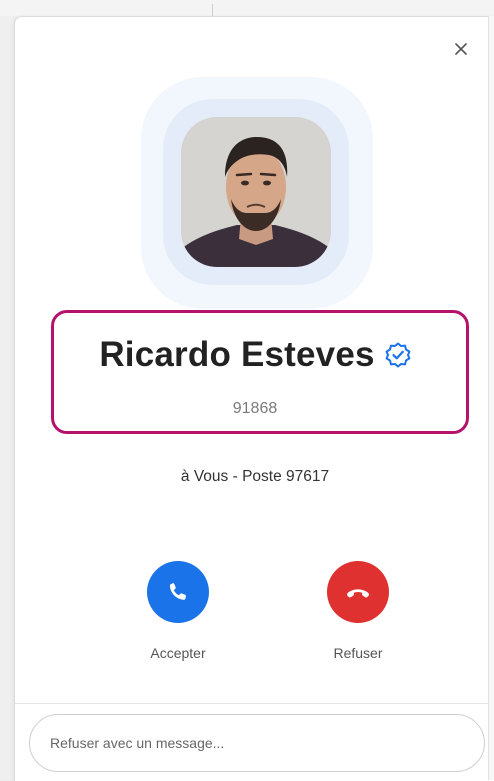 This screenshot has height=781, width=494. I want to click on accept-label: Accepter, so click(178, 653).